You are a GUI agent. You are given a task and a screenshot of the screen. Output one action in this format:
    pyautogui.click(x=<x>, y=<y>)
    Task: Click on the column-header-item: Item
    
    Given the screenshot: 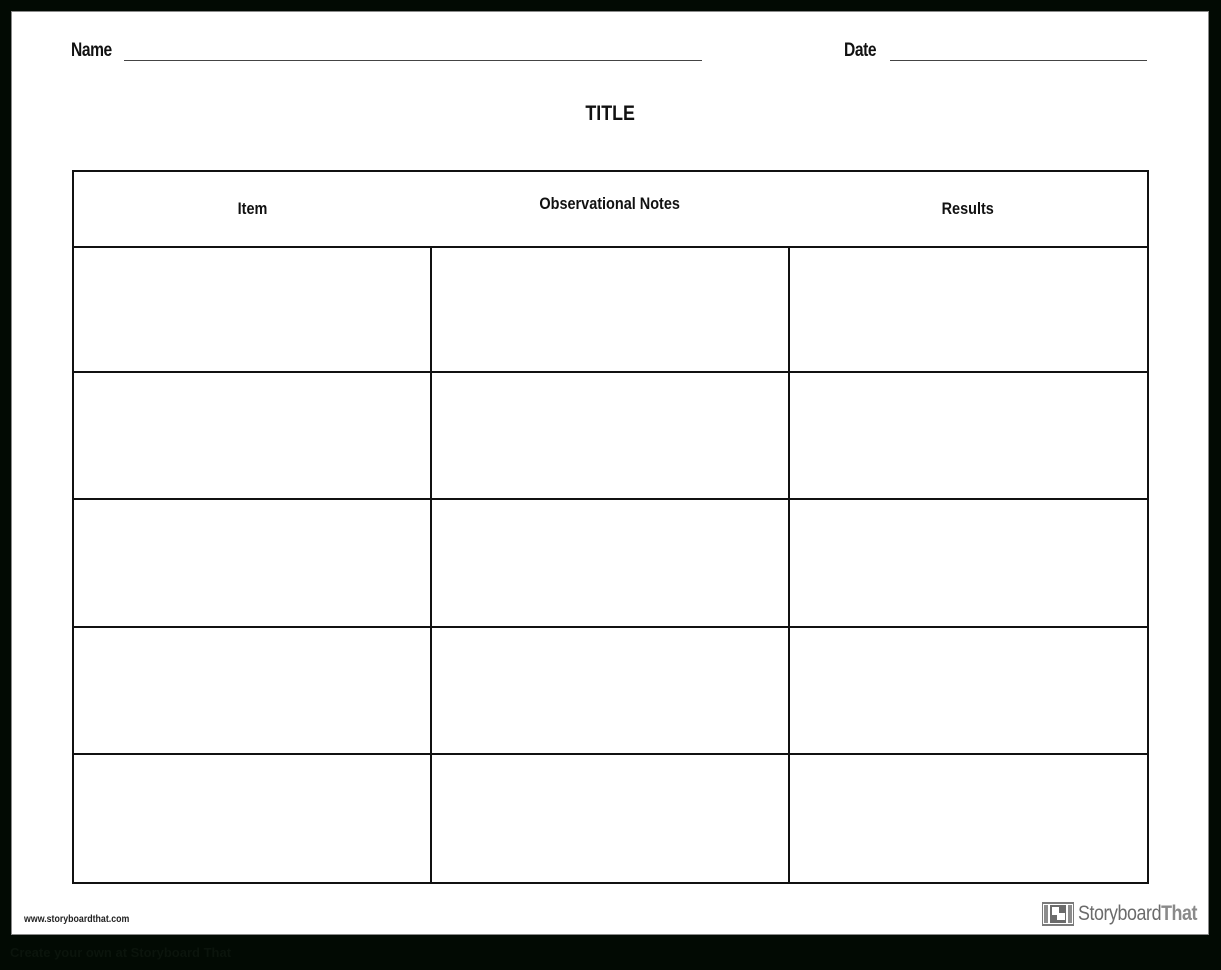 What is the action you would take?
    pyautogui.click(x=252, y=209)
    